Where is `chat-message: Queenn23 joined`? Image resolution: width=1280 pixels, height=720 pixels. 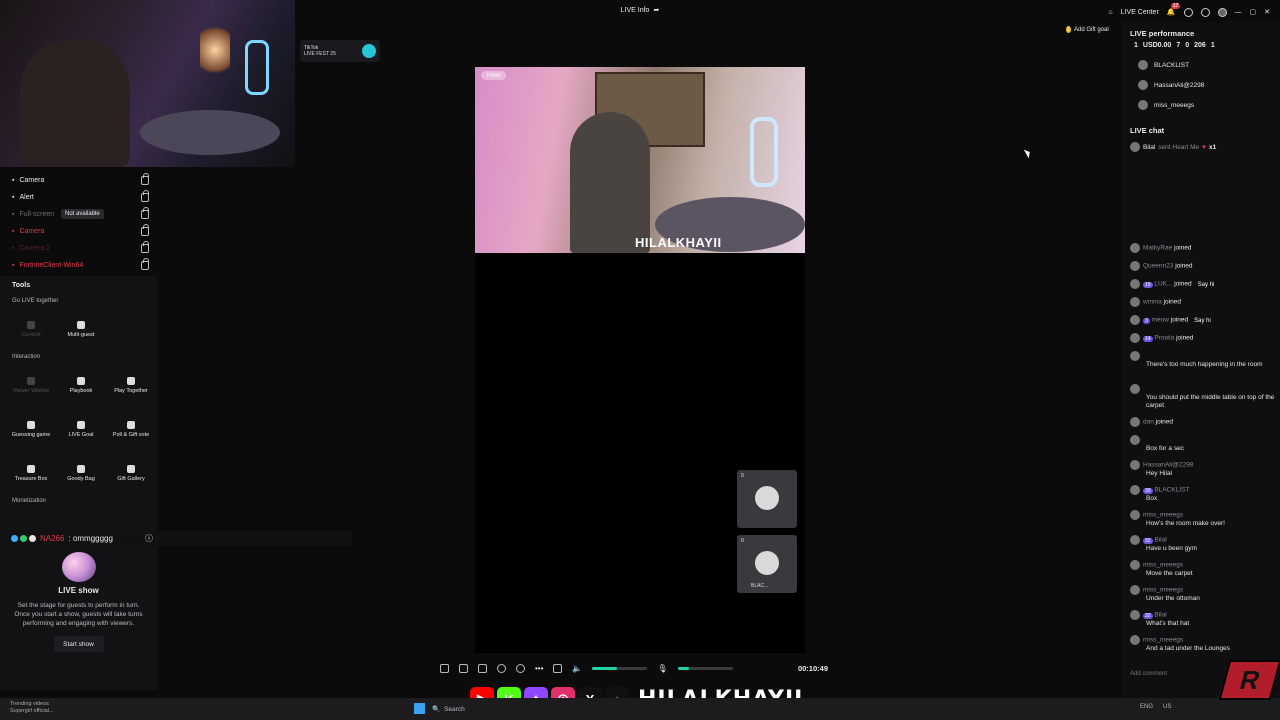 chat-message: Queenn23 joined is located at coordinates (1202, 266).